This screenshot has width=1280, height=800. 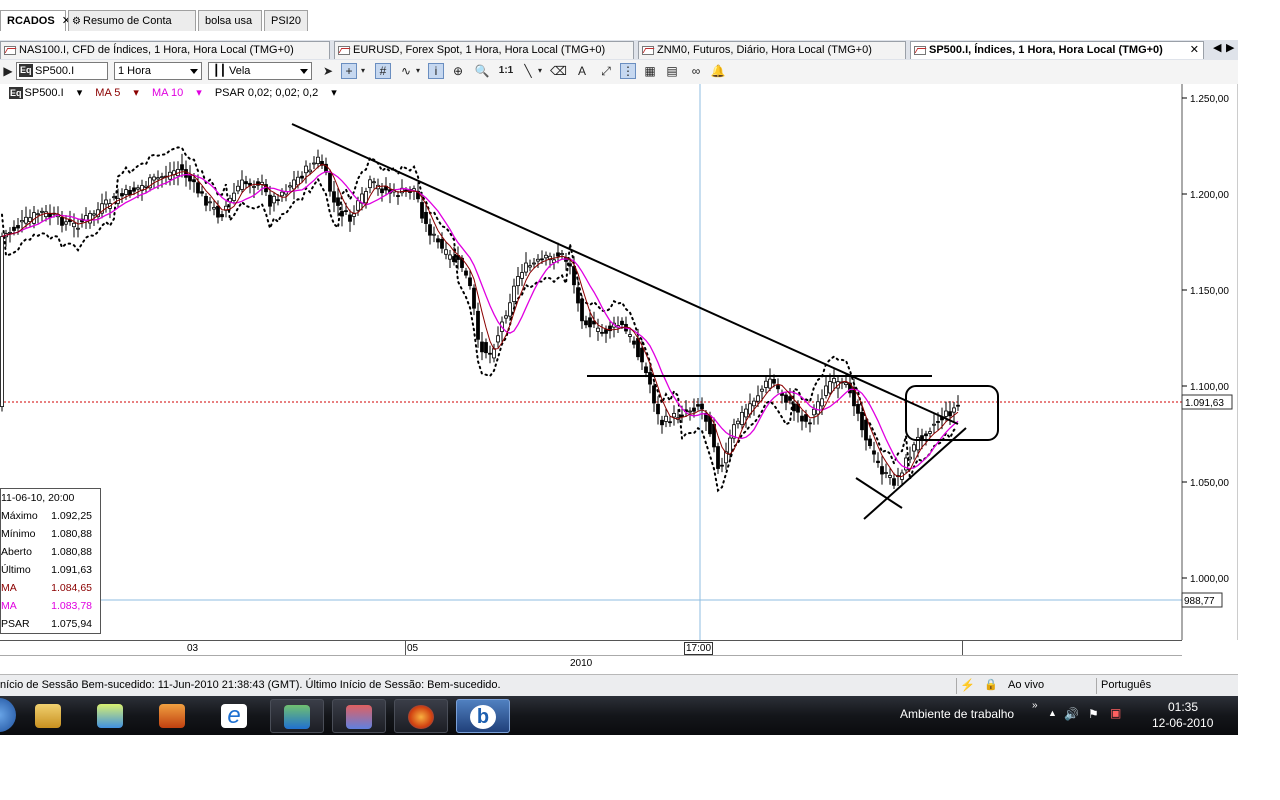 I want to click on layout-icon: ▦, so click(x=650, y=71).